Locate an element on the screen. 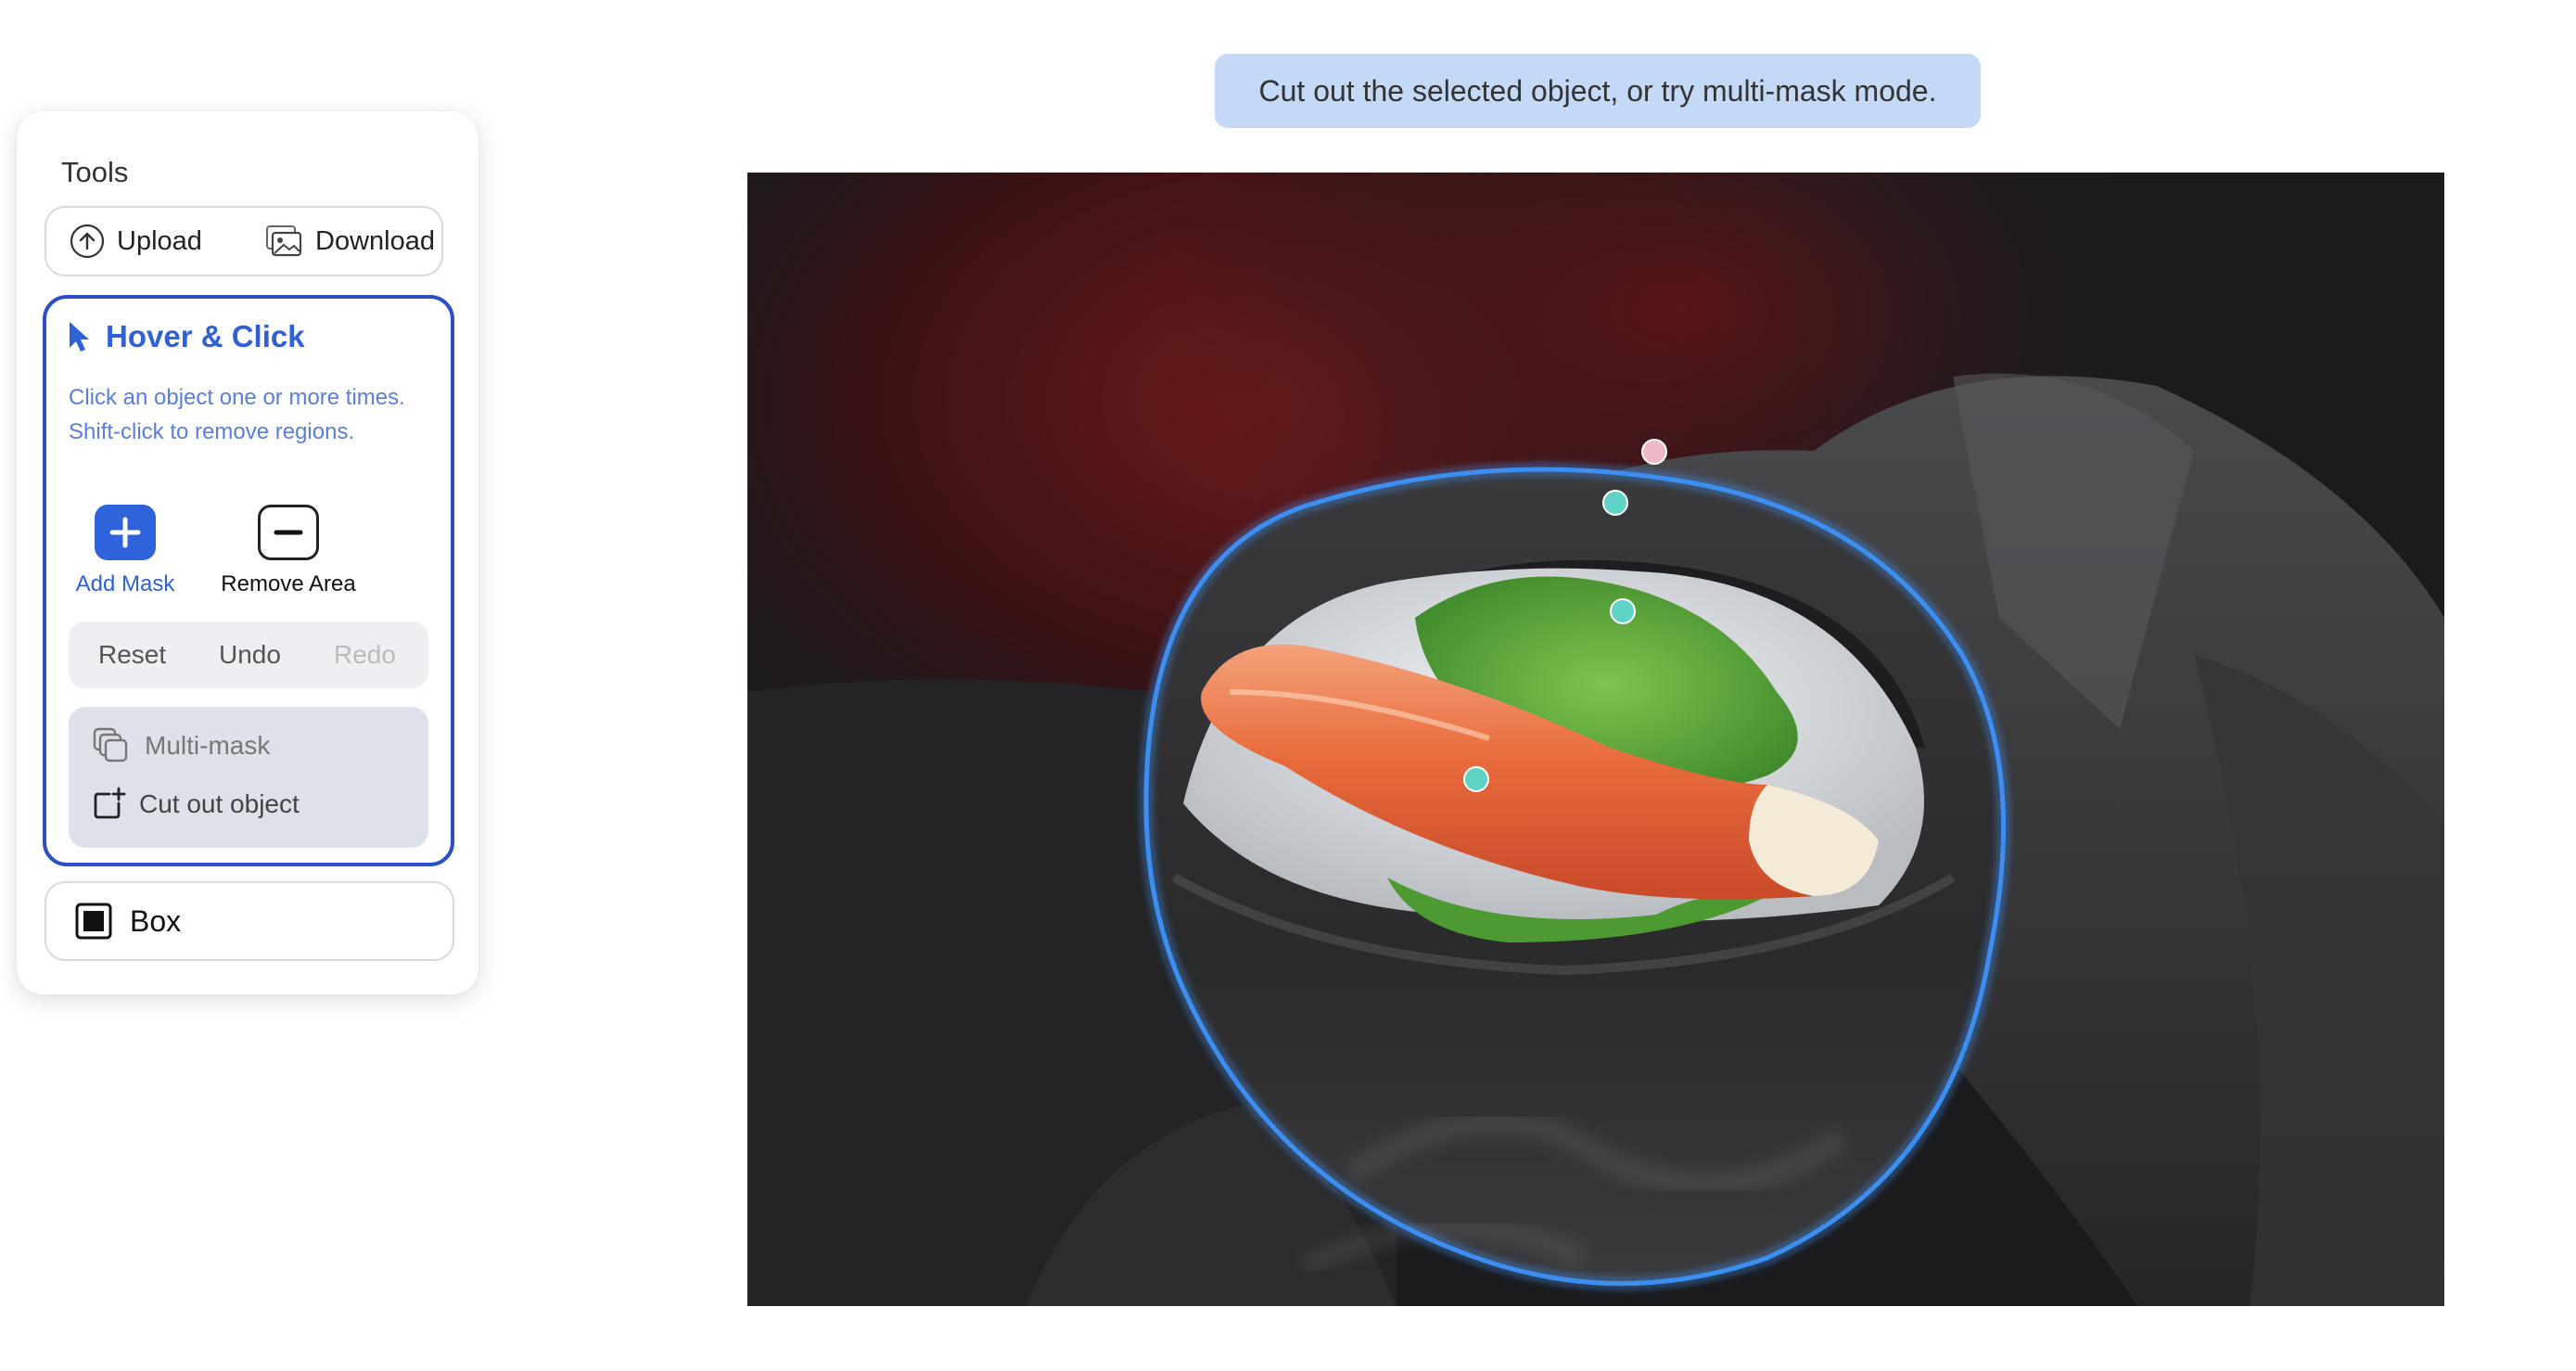  hover-click-title: Hover & Click is located at coordinates (186, 336).